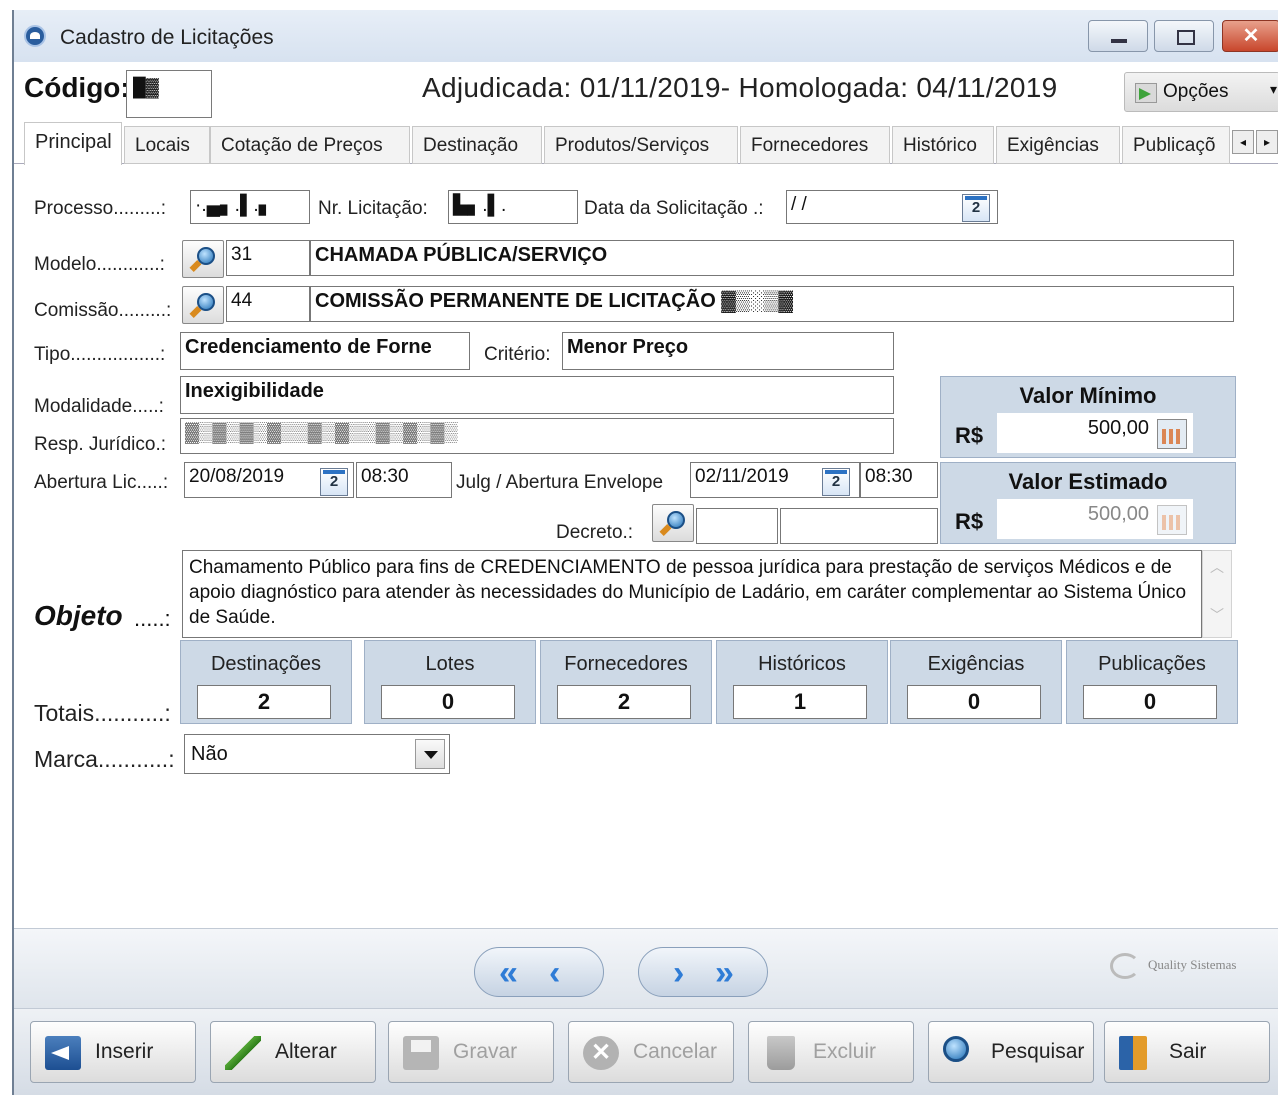 The image size is (1278, 1095). Describe the element at coordinates (268, 258) in the screenshot. I see `modelo-code-field: 31` at that location.